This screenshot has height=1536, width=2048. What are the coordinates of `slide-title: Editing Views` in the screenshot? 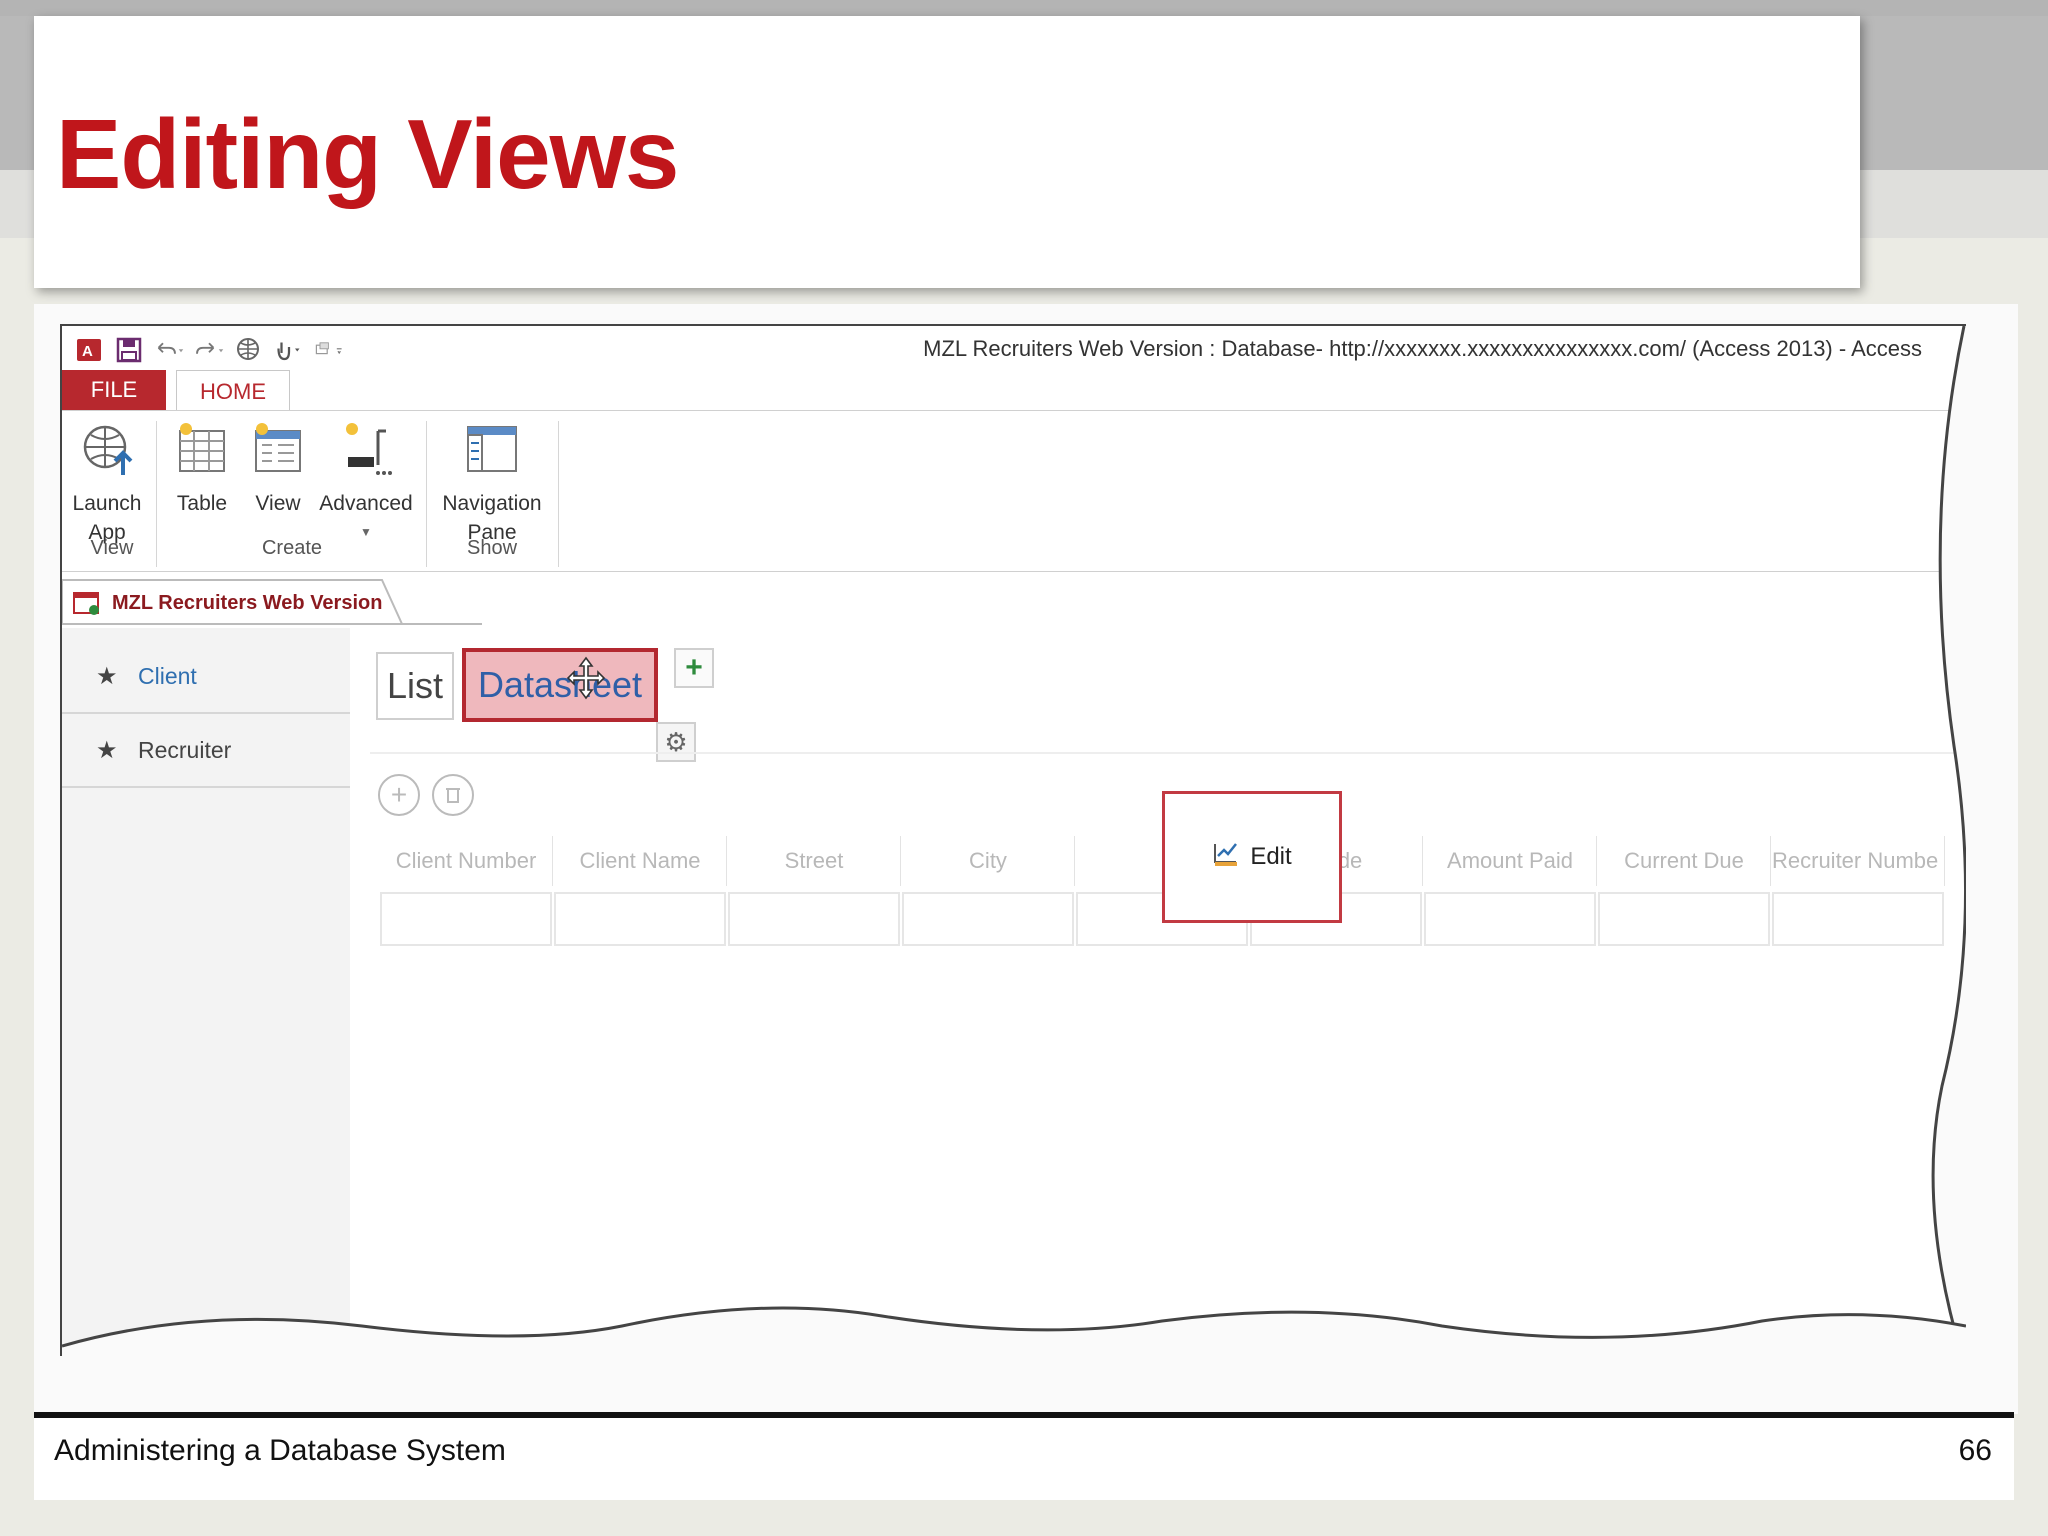 It's located at (367, 154).